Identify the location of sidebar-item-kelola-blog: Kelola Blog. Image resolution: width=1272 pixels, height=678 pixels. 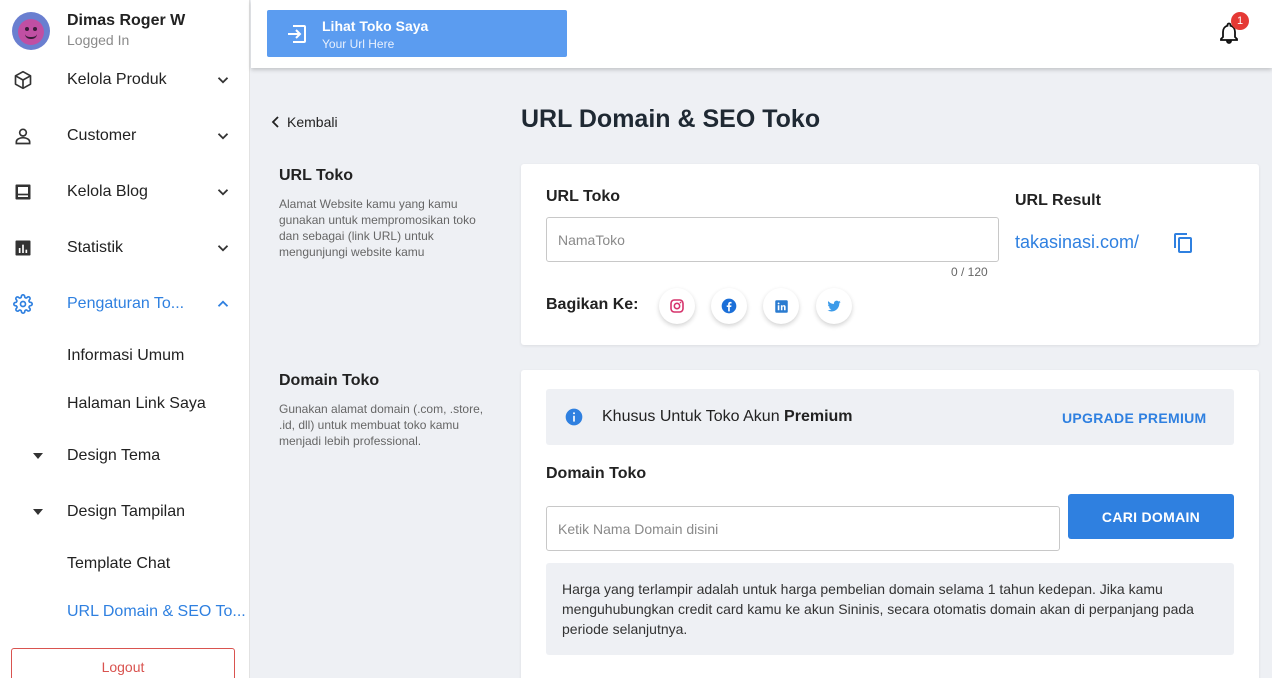
(125, 192).